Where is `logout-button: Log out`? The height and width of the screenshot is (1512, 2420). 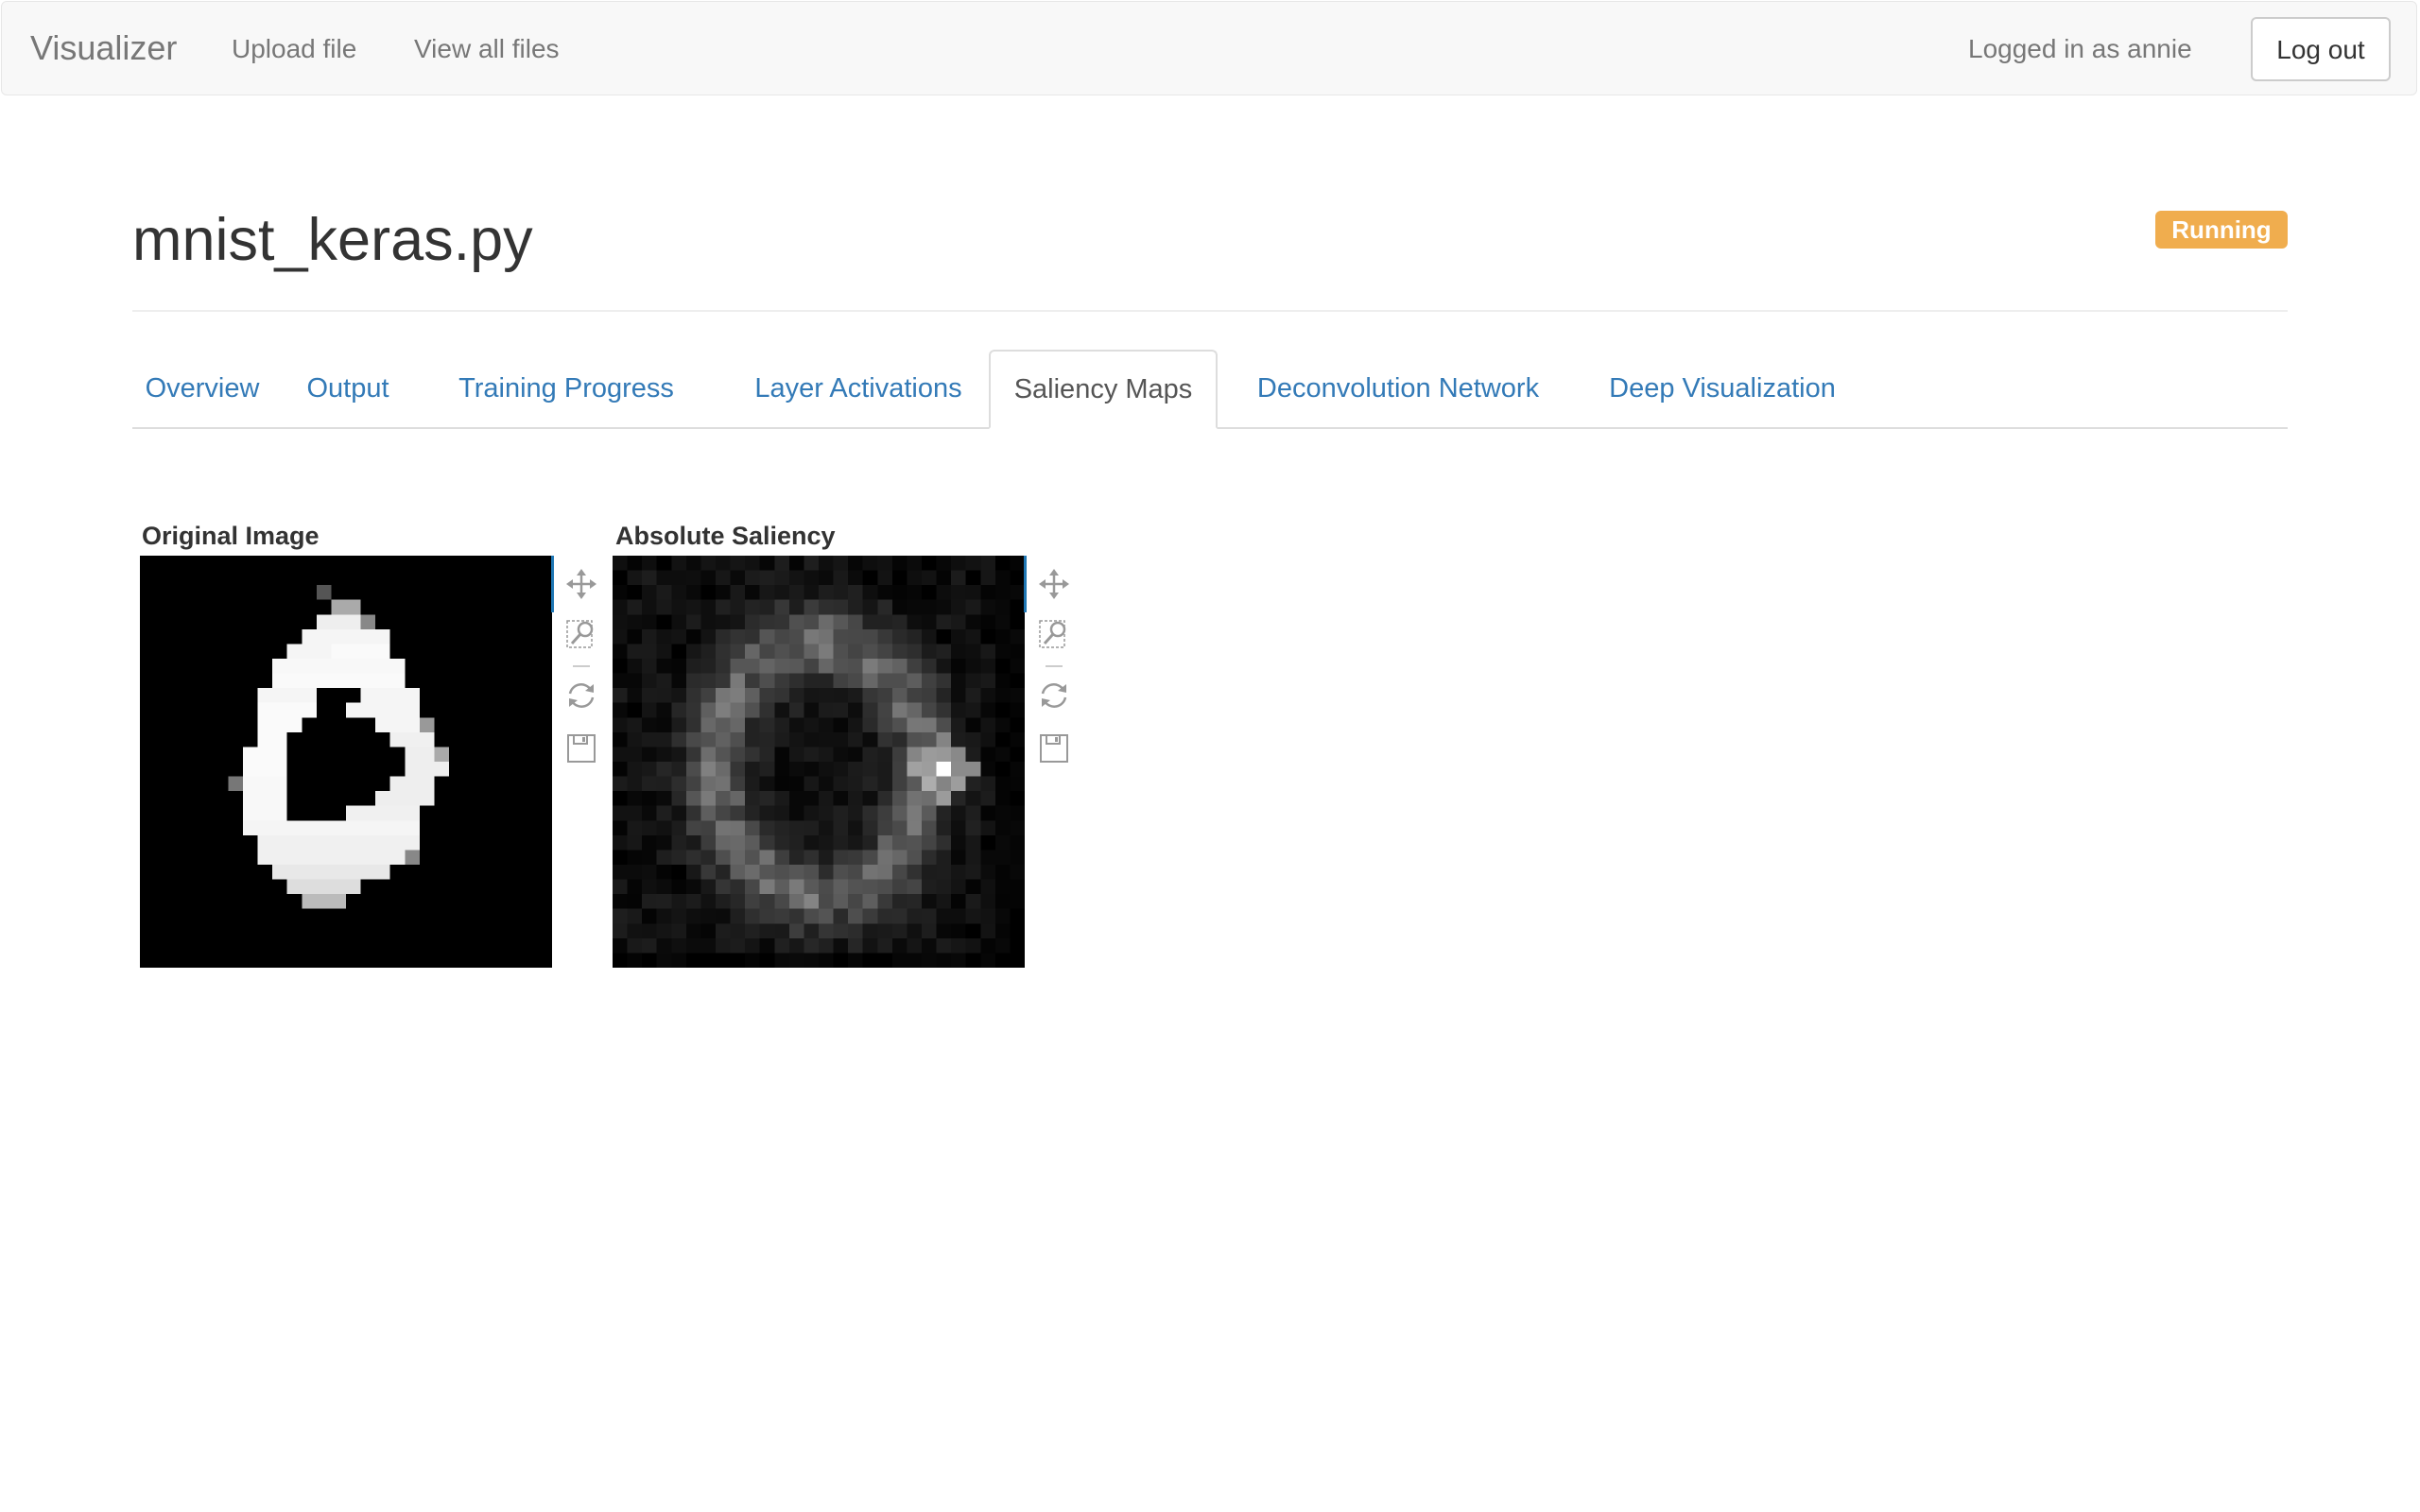 logout-button: Log out is located at coordinates (2321, 49).